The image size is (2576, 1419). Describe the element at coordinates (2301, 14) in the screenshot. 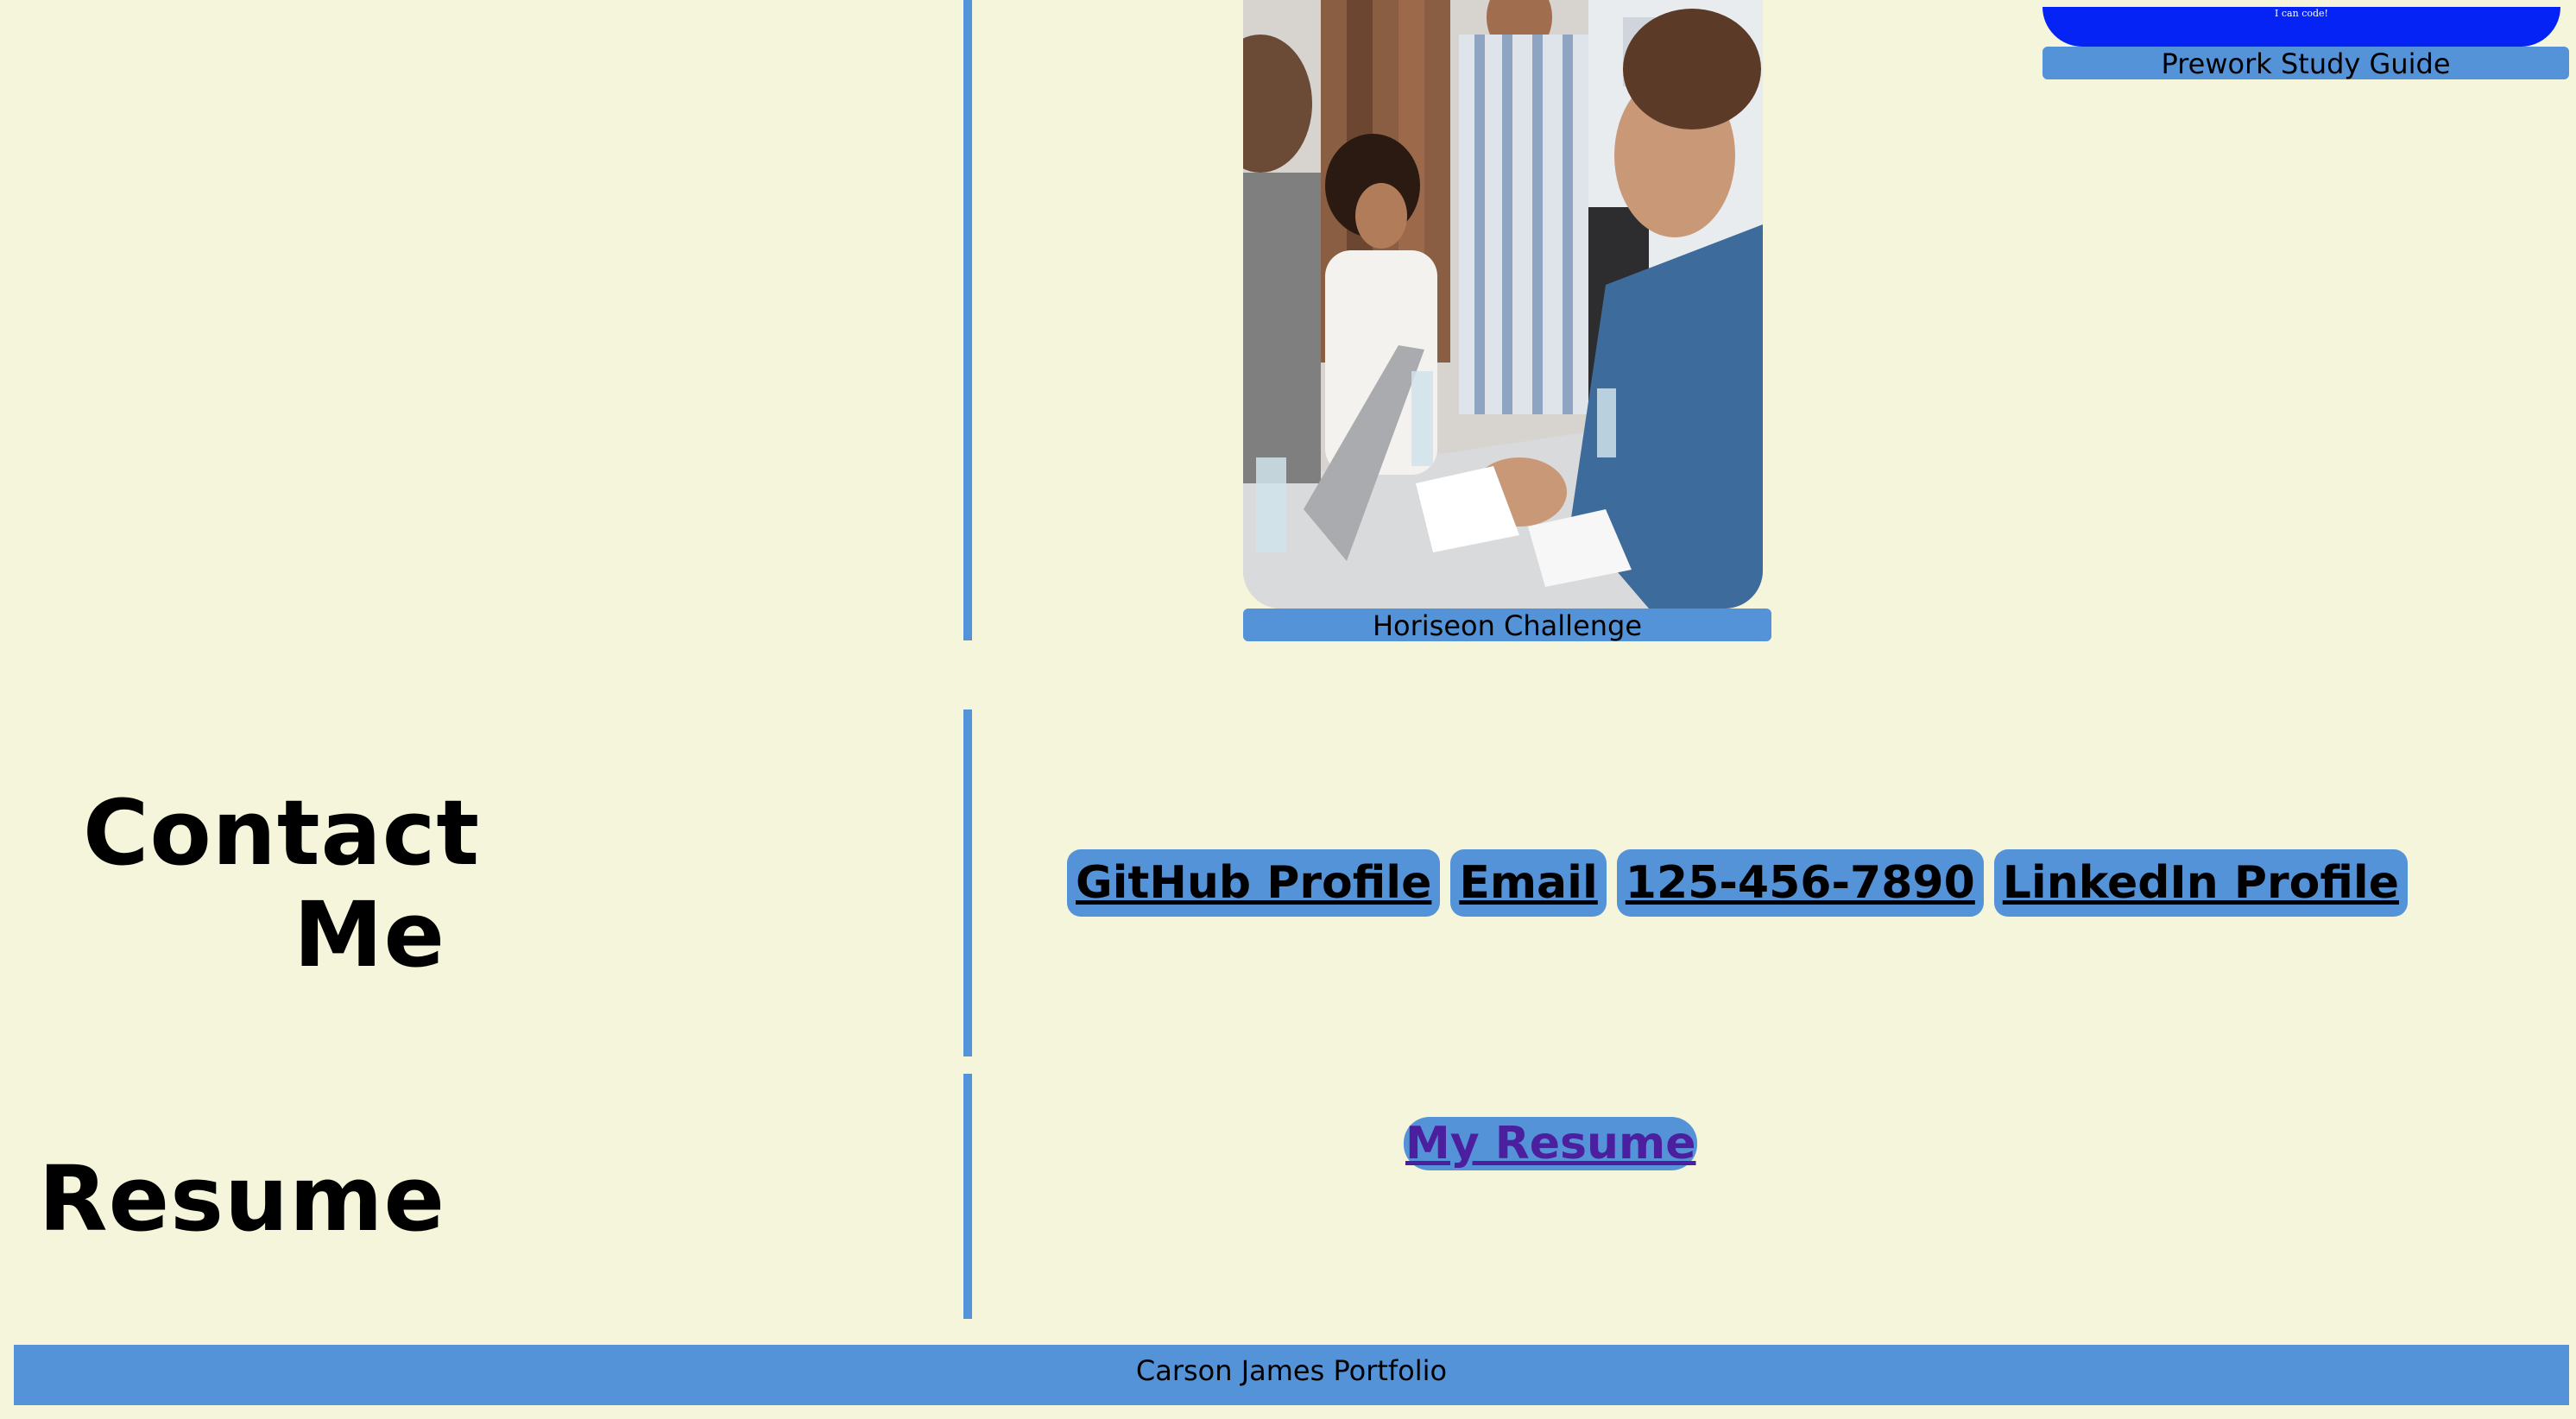

I see `prework-image-text: I can code!` at that location.